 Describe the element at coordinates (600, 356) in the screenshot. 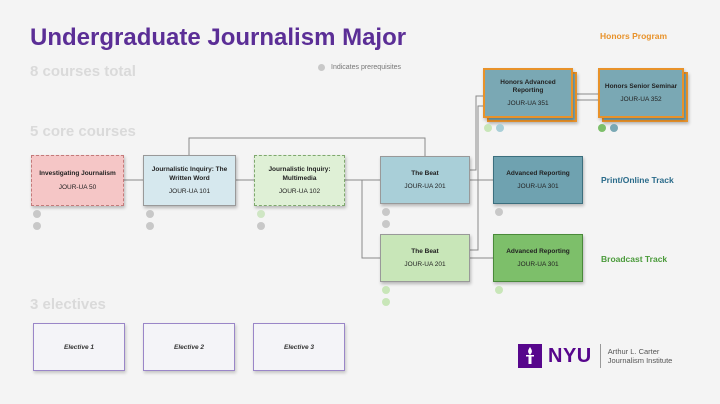

I see `logo-divider` at that location.